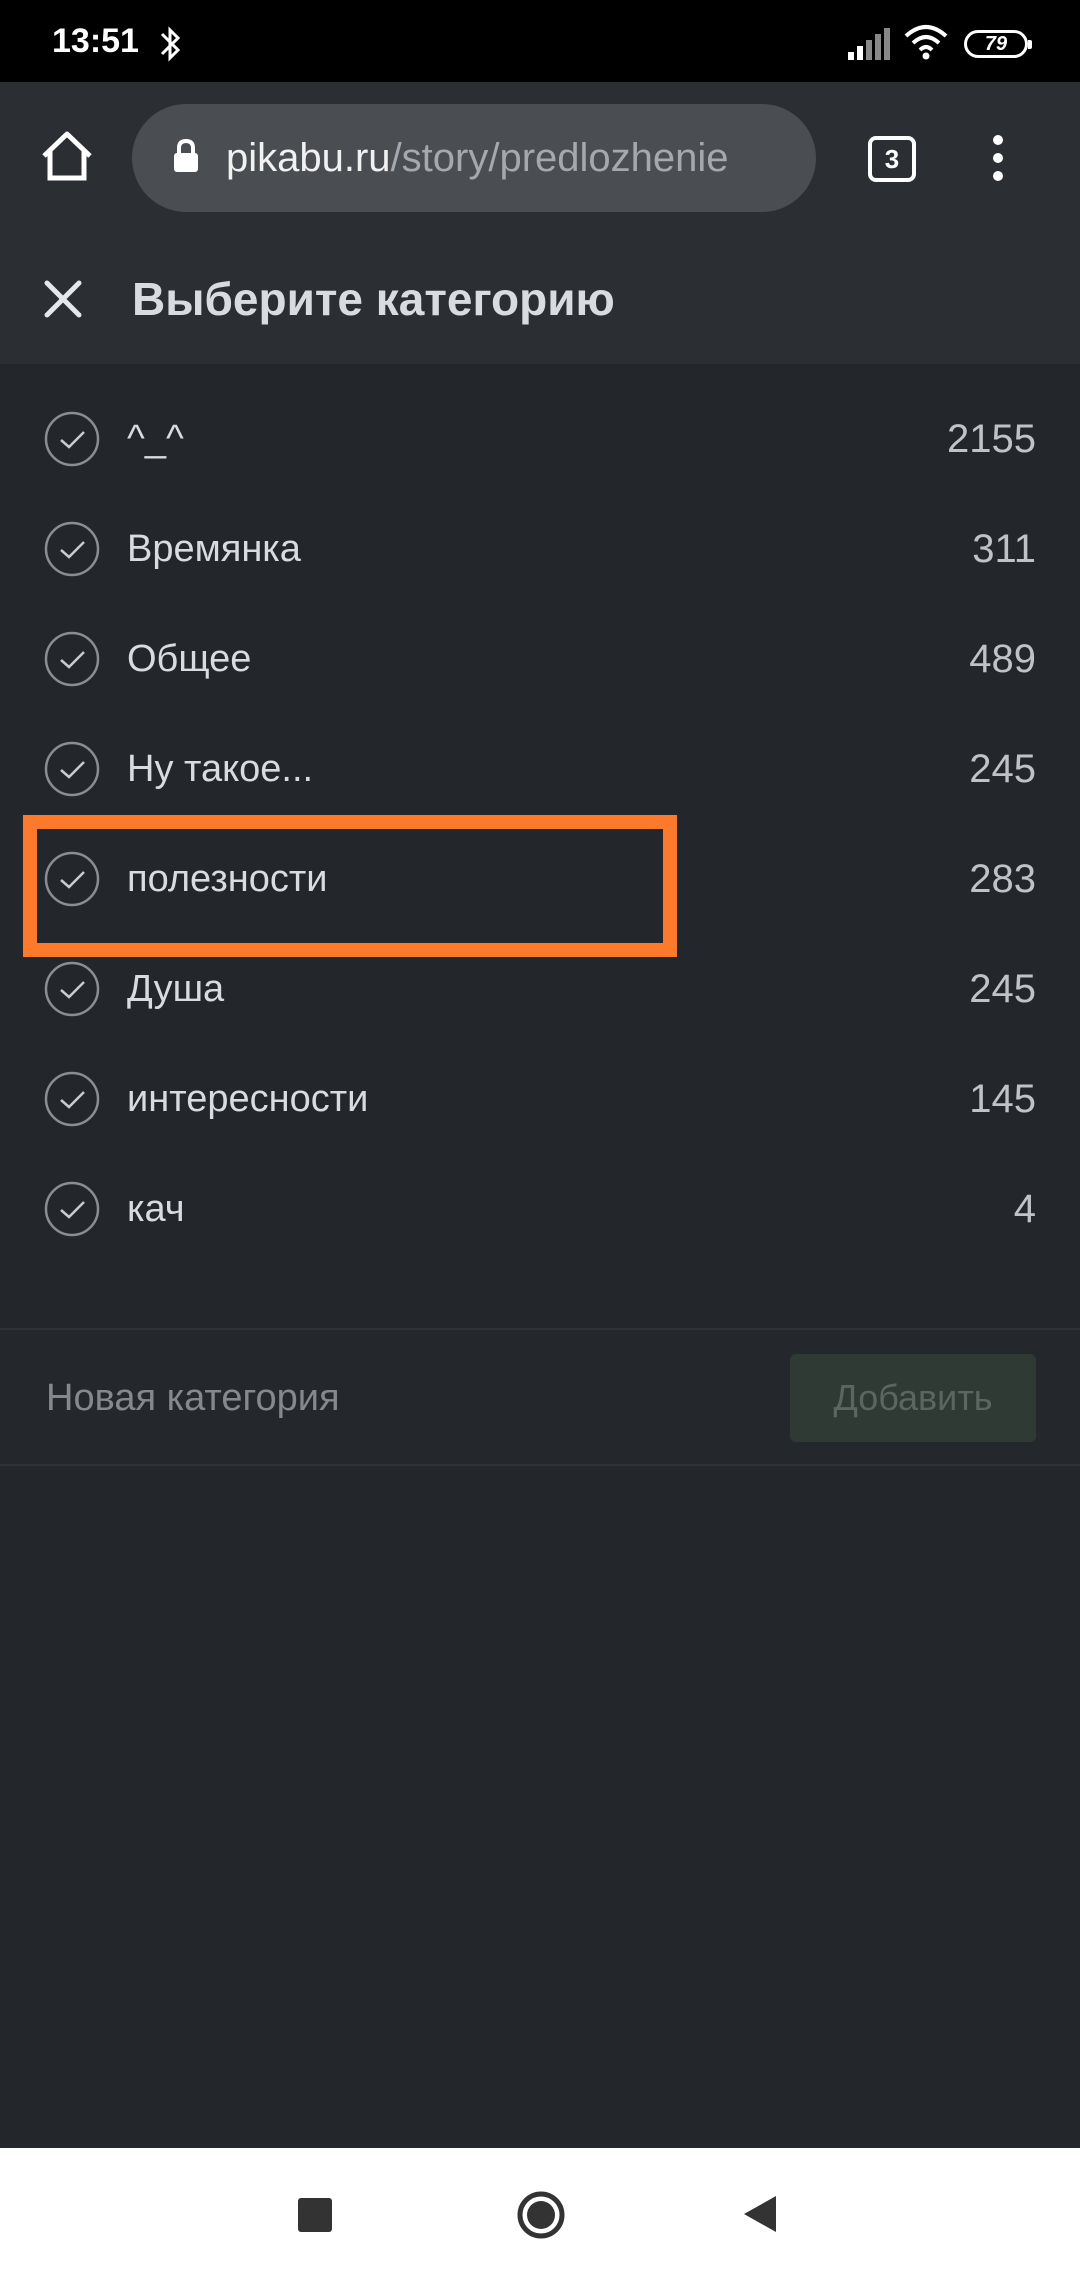 This screenshot has height=2280, width=1080. What do you see at coordinates (186, 158) in the screenshot?
I see `lock-icon` at bounding box center [186, 158].